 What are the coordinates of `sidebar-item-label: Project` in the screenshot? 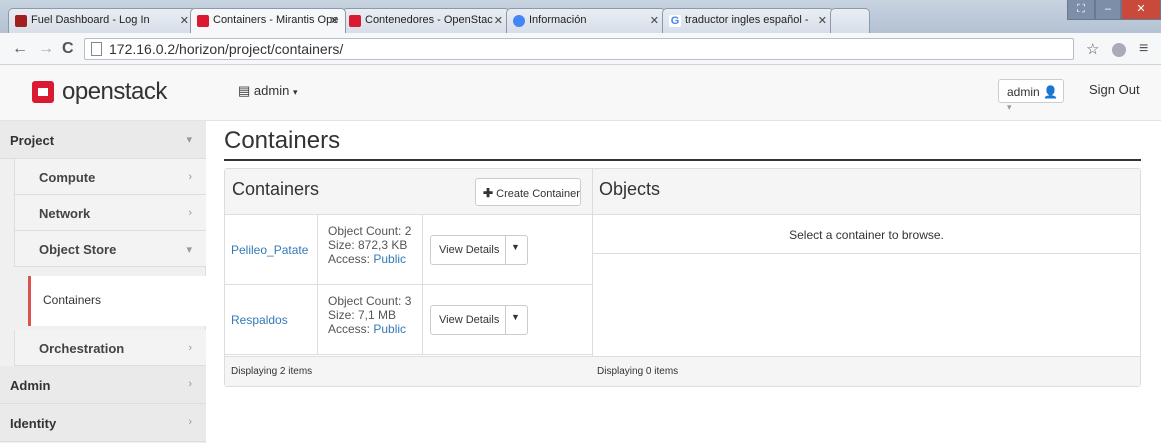 It's located at (32, 140).